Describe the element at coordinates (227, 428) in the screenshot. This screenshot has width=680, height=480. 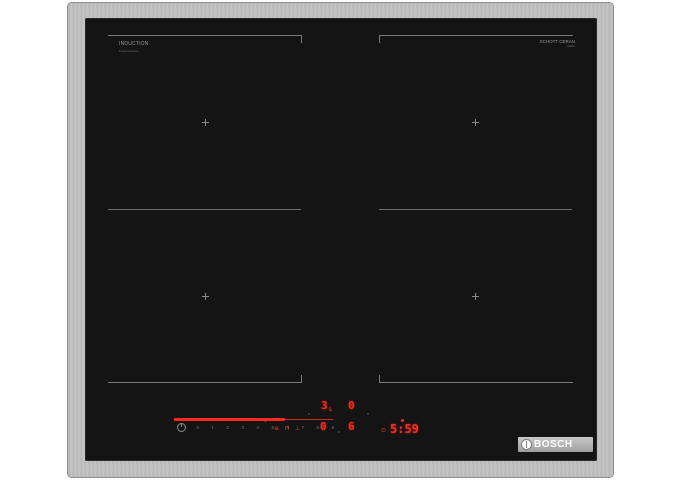
I see `power-level-tick: 2` at that location.